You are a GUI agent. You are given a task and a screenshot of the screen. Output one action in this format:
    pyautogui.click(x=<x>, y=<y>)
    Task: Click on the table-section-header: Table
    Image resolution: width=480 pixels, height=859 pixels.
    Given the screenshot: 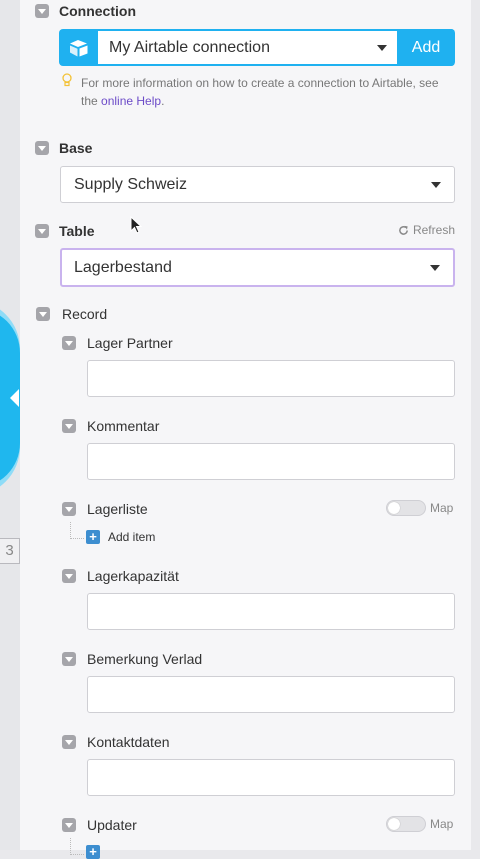 What is the action you would take?
    pyautogui.click(x=65, y=231)
    